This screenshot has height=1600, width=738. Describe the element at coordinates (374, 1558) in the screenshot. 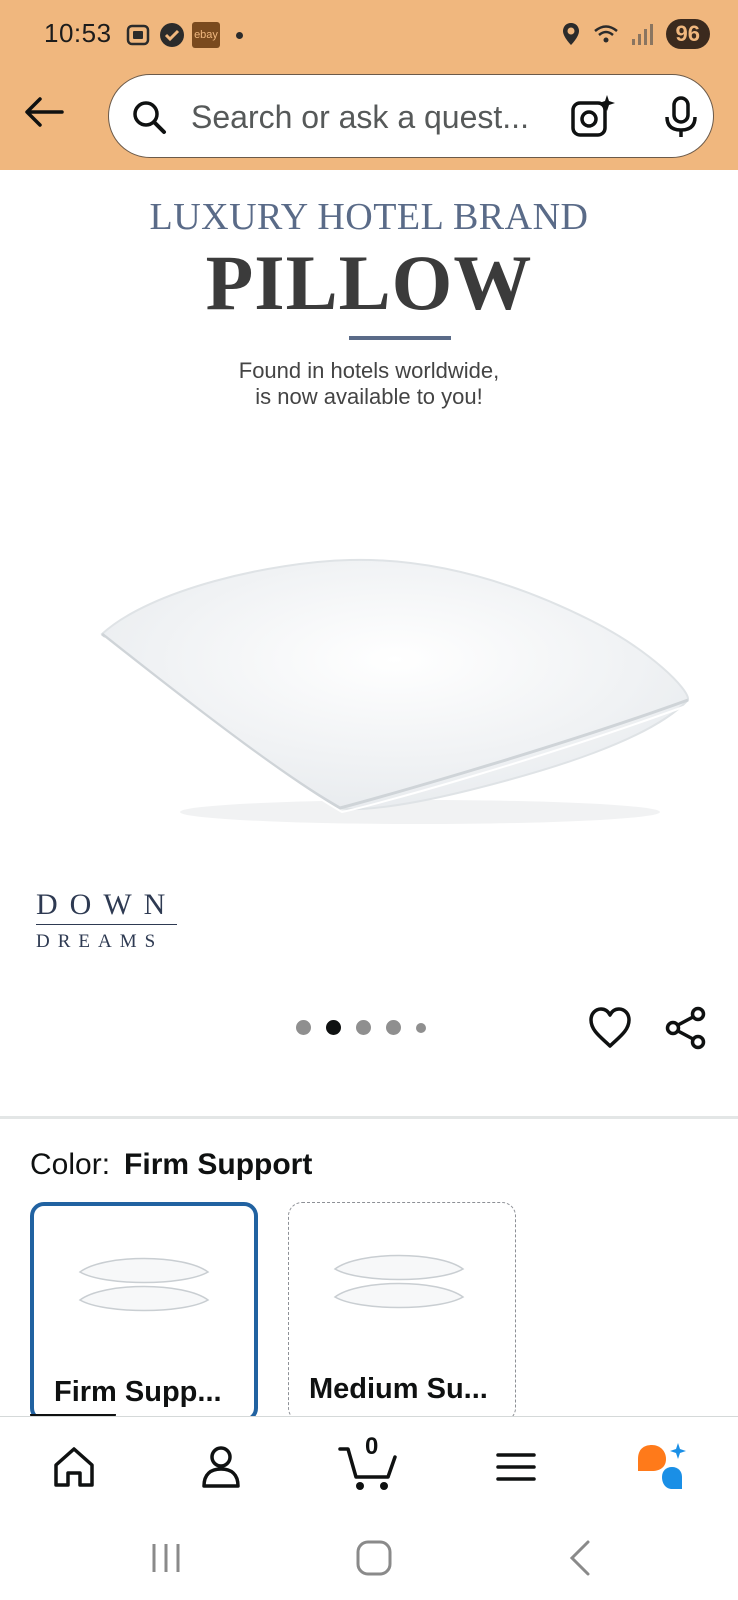

I see `home-button-icon` at that location.